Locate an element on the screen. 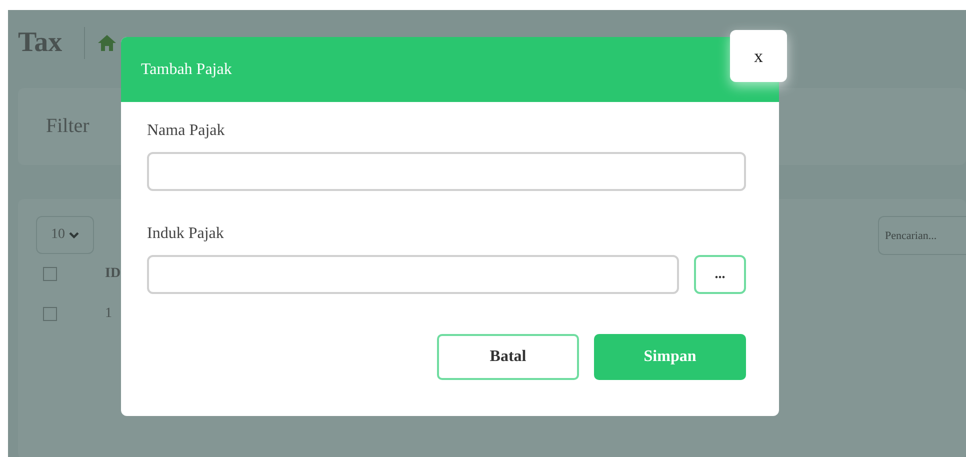  close-button: x is located at coordinates (758, 56).